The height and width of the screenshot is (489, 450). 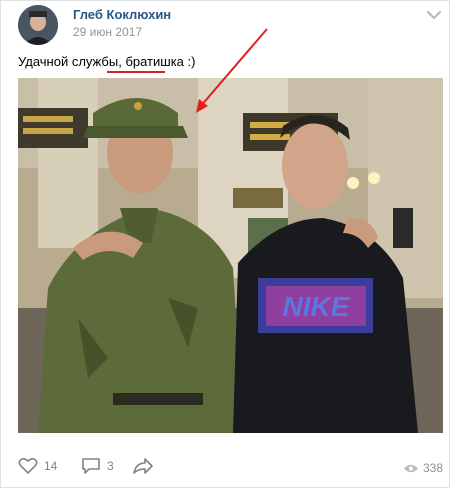 I want to click on caption-highlight: братишка, so click(x=154, y=61).